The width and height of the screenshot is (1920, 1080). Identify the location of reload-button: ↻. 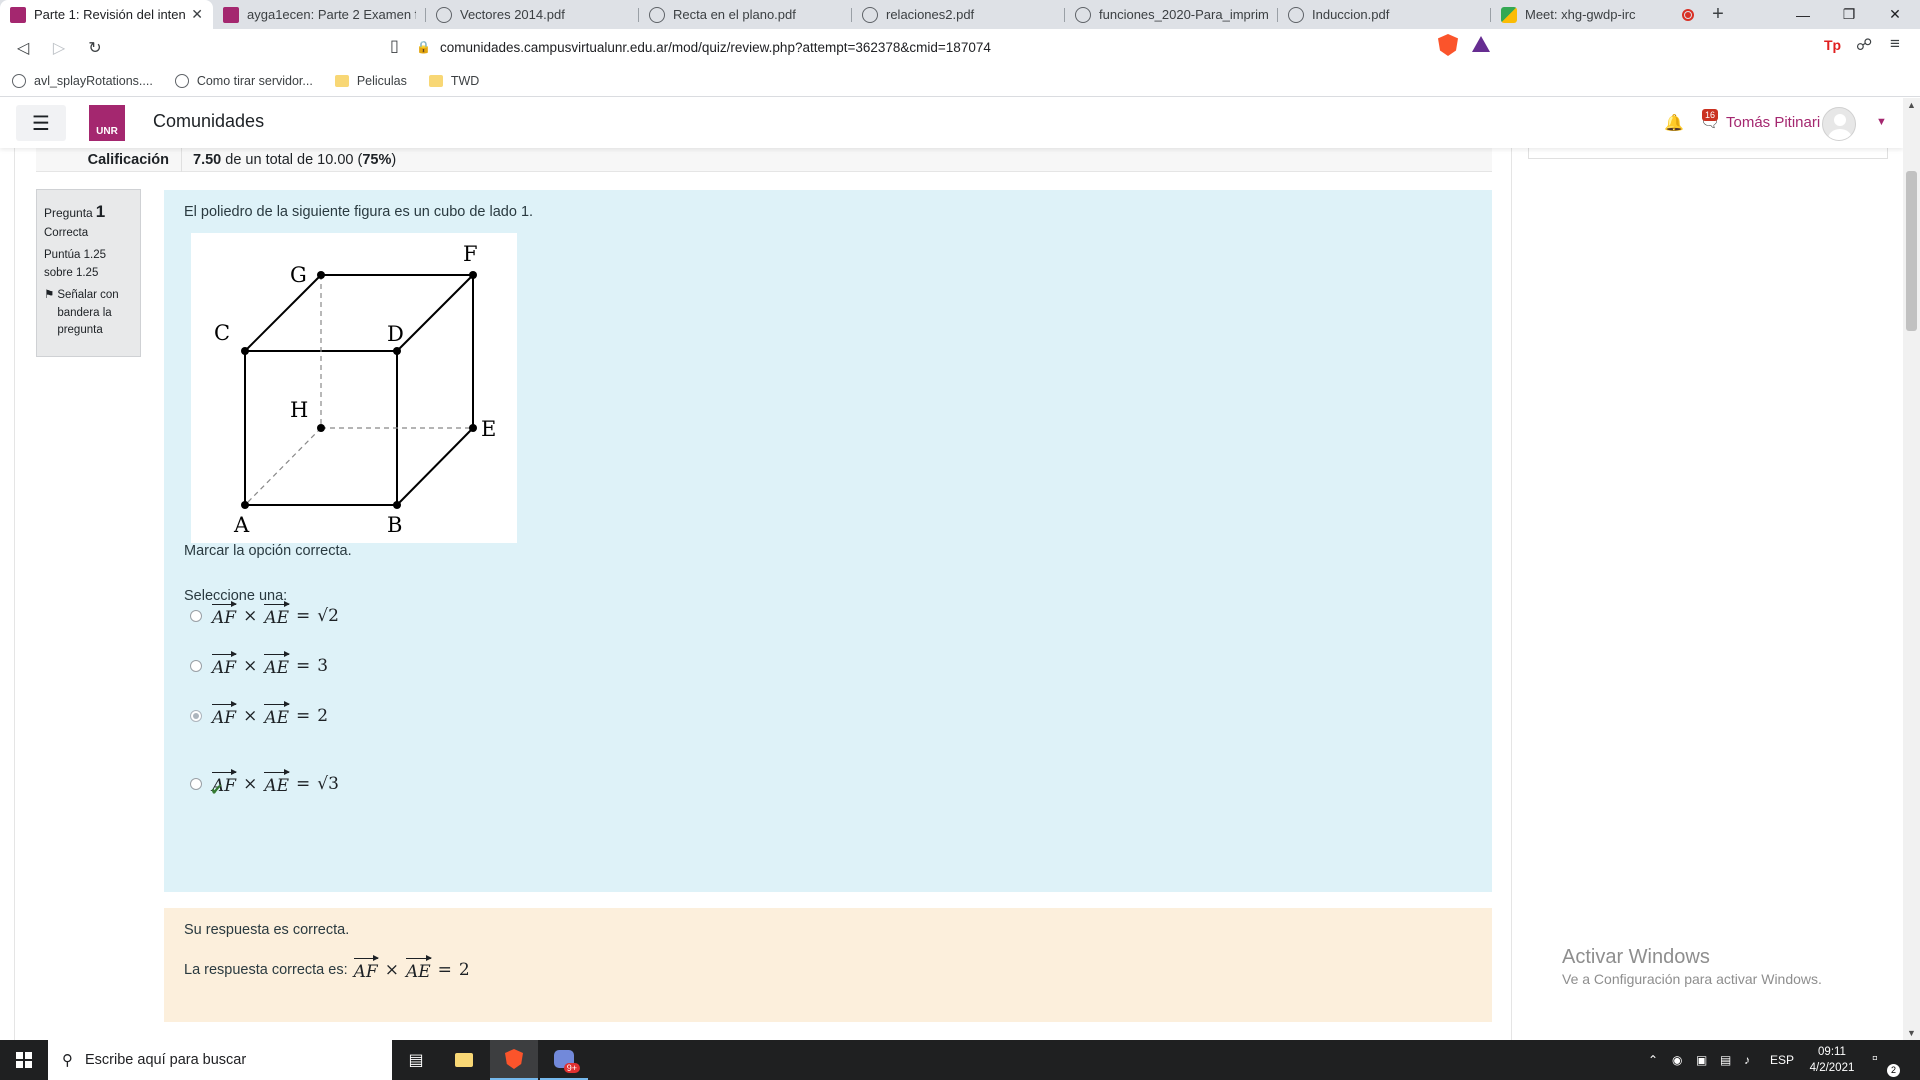
(95, 48).